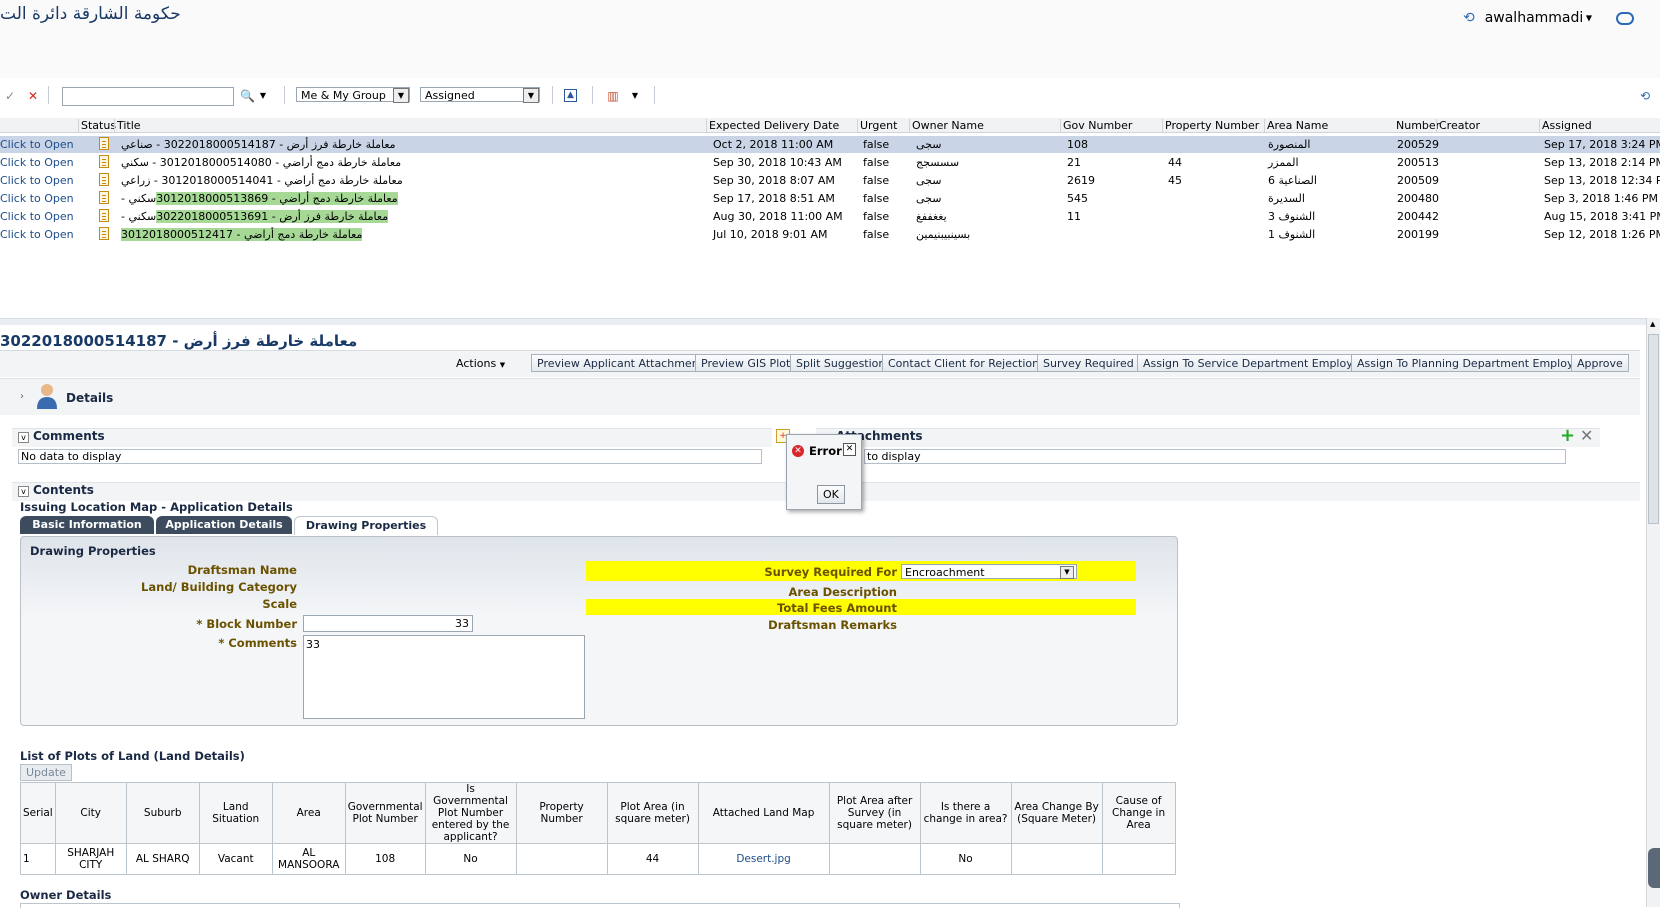  Describe the element at coordinates (366, 525) in the screenshot. I see `tab-drawing-properties: Drawing Properties` at that location.